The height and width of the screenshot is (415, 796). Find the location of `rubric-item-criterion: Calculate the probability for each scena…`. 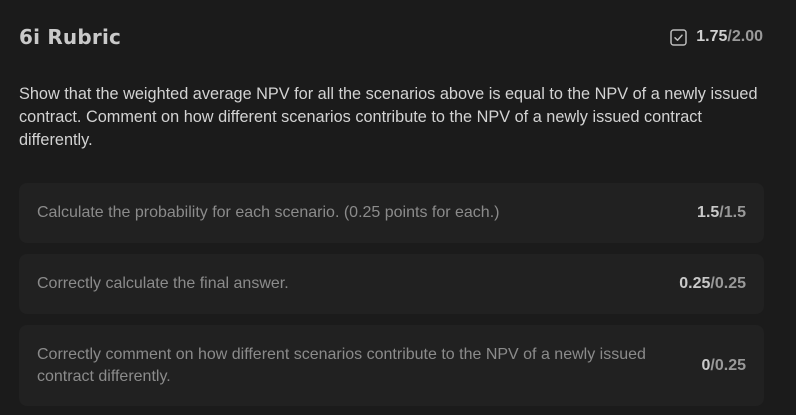

rubric-item-criterion: Calculate the probability for each scena… is located at coordinates (268, 212).